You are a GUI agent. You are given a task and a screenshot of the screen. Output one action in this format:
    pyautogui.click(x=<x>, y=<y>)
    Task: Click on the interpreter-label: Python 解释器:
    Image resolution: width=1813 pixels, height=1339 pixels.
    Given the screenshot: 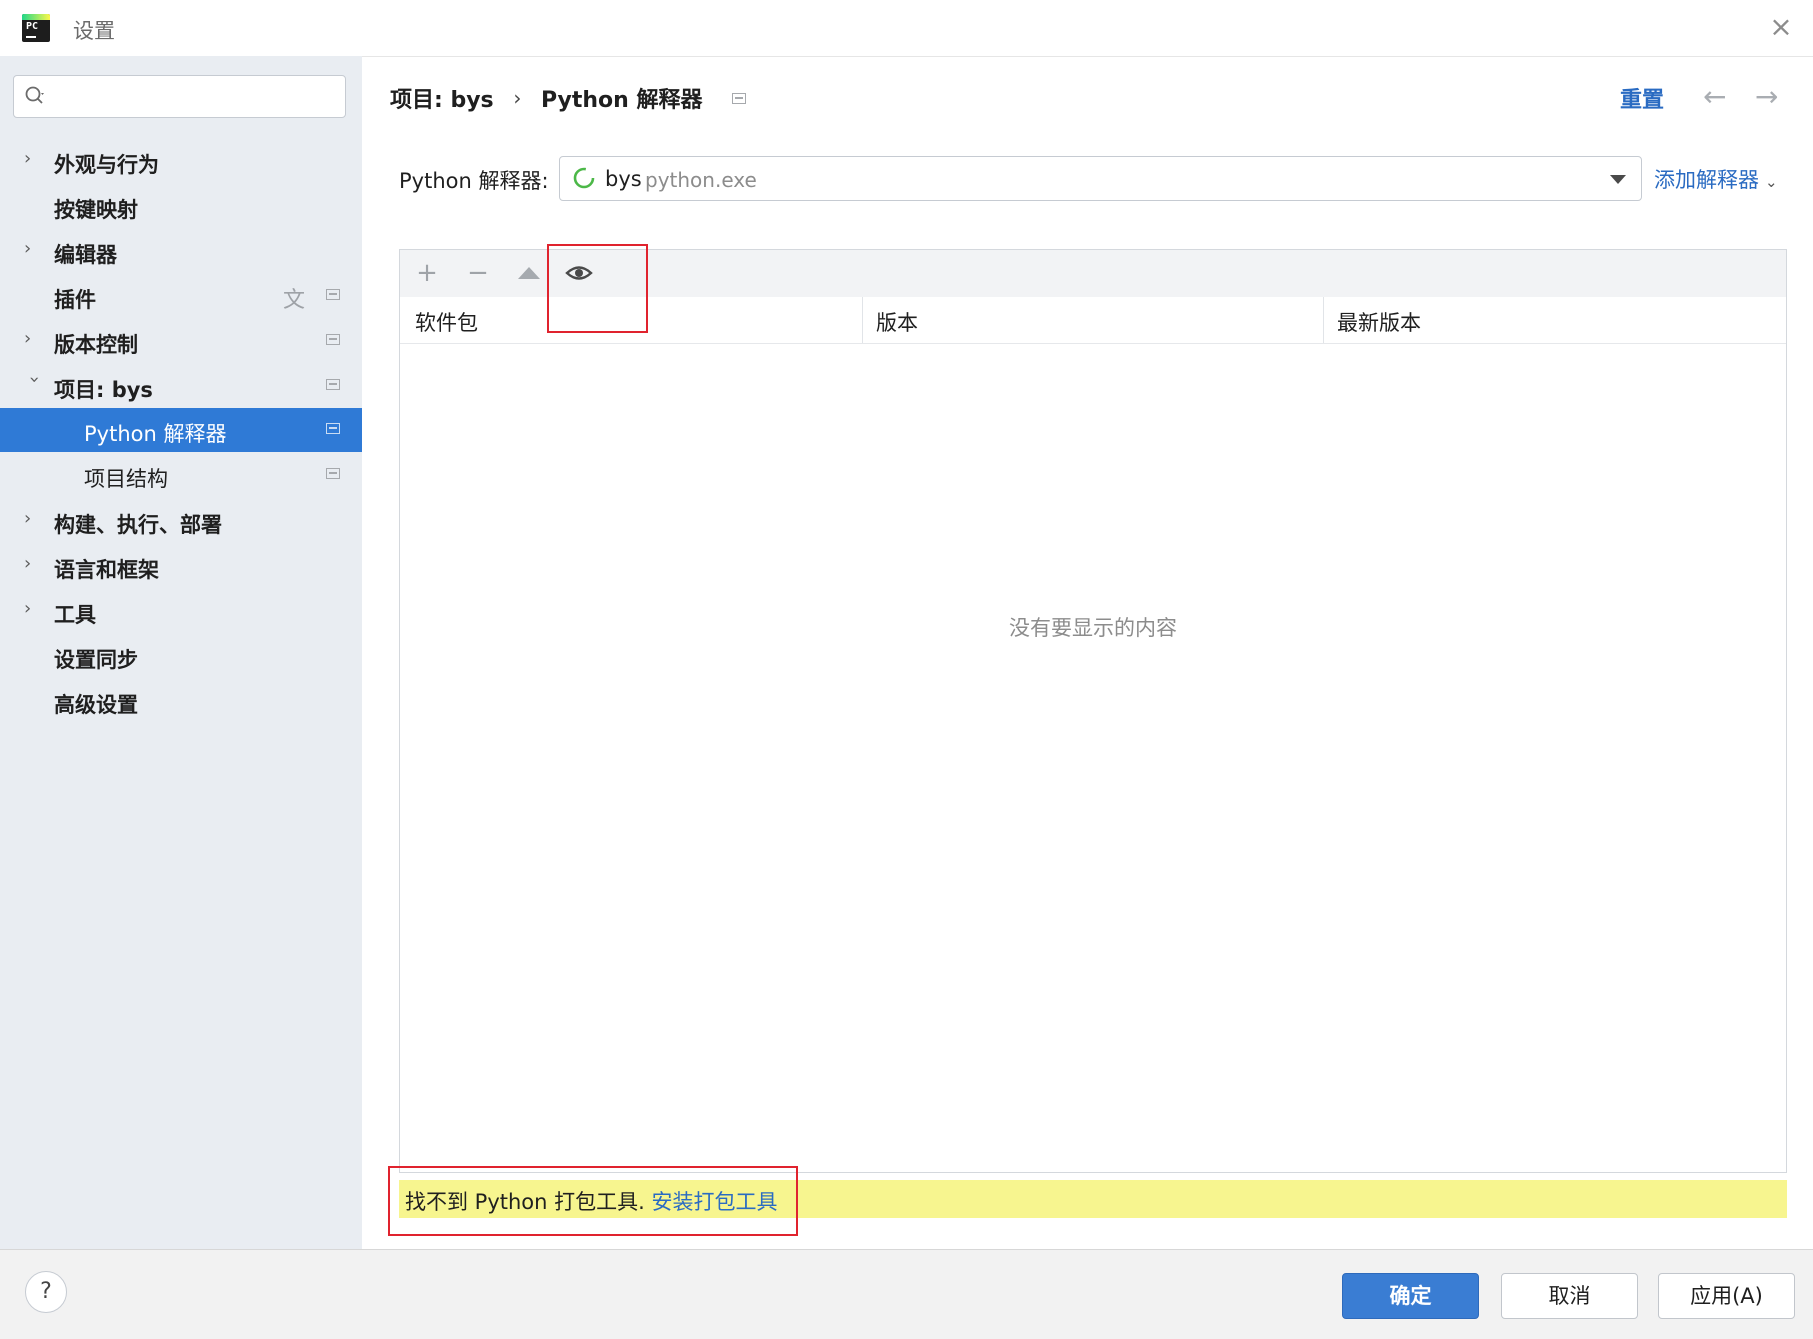 What is the action you would take?
    pyautogui.click(x=474, y=181)
    